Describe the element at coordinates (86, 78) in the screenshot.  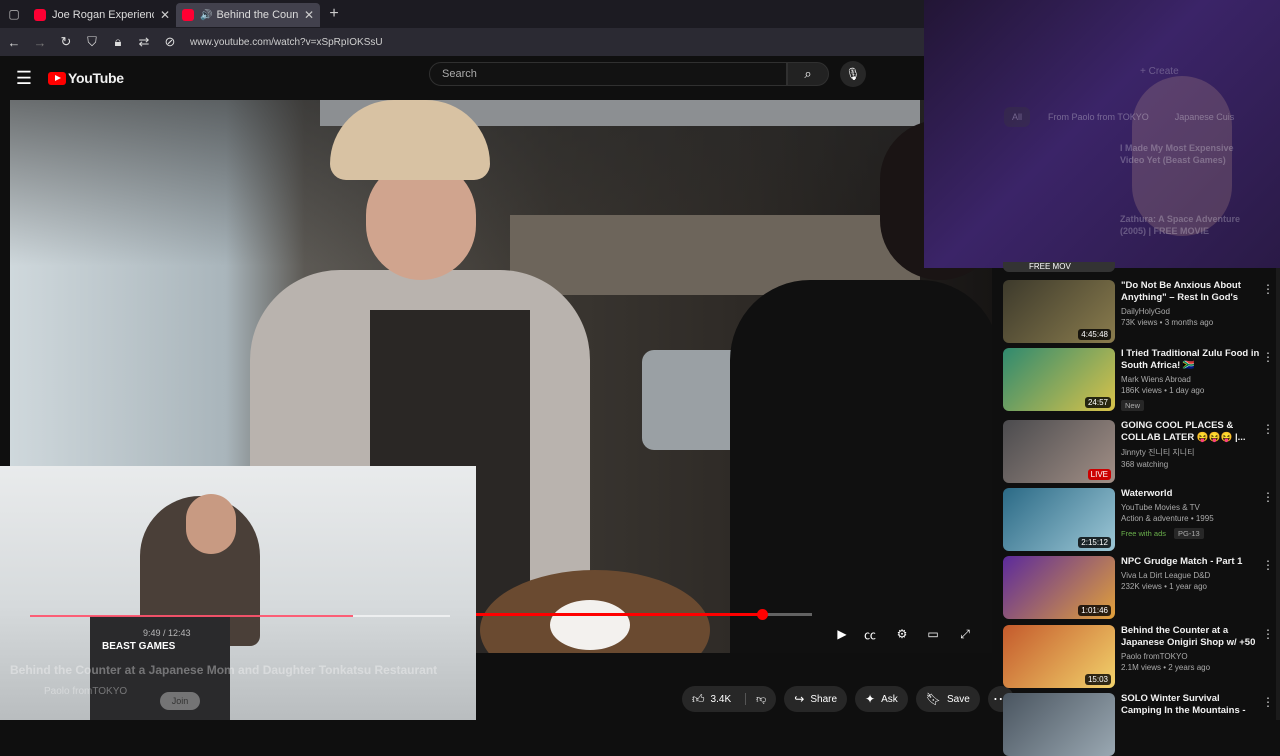
I see `youtube-logo: YouTube` at that location.